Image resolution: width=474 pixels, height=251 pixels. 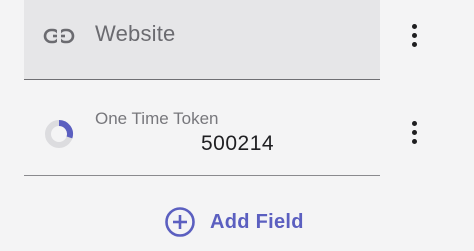 I want to click on one-time-token-more-button, so click(x=414, y=132).